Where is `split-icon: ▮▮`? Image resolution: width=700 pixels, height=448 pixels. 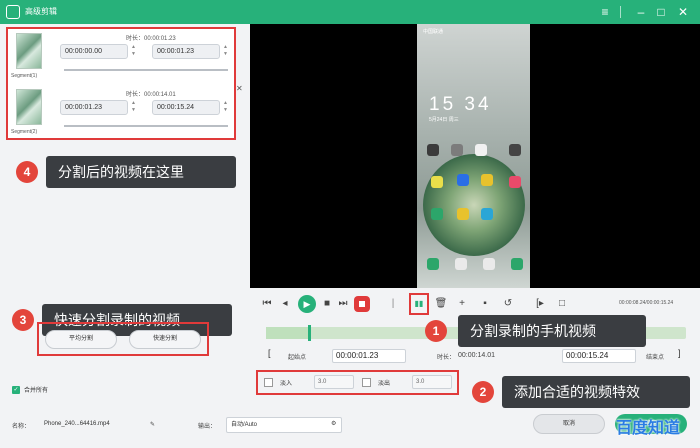 split-icon: ▮▮ is located at coordinates (419, 304).